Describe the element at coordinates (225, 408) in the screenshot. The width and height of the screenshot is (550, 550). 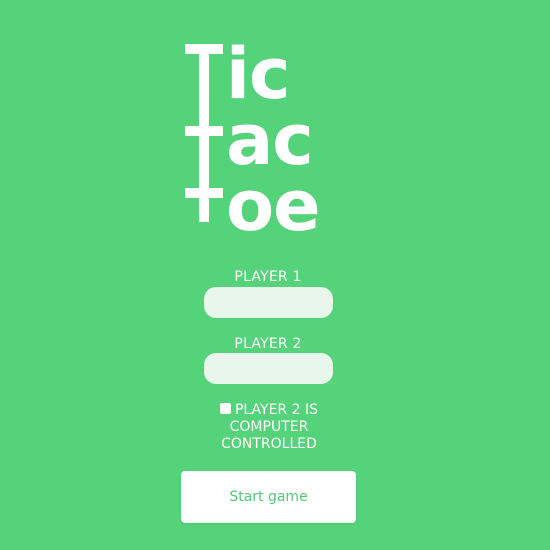
I see `computer-control-checkbox` at that location.